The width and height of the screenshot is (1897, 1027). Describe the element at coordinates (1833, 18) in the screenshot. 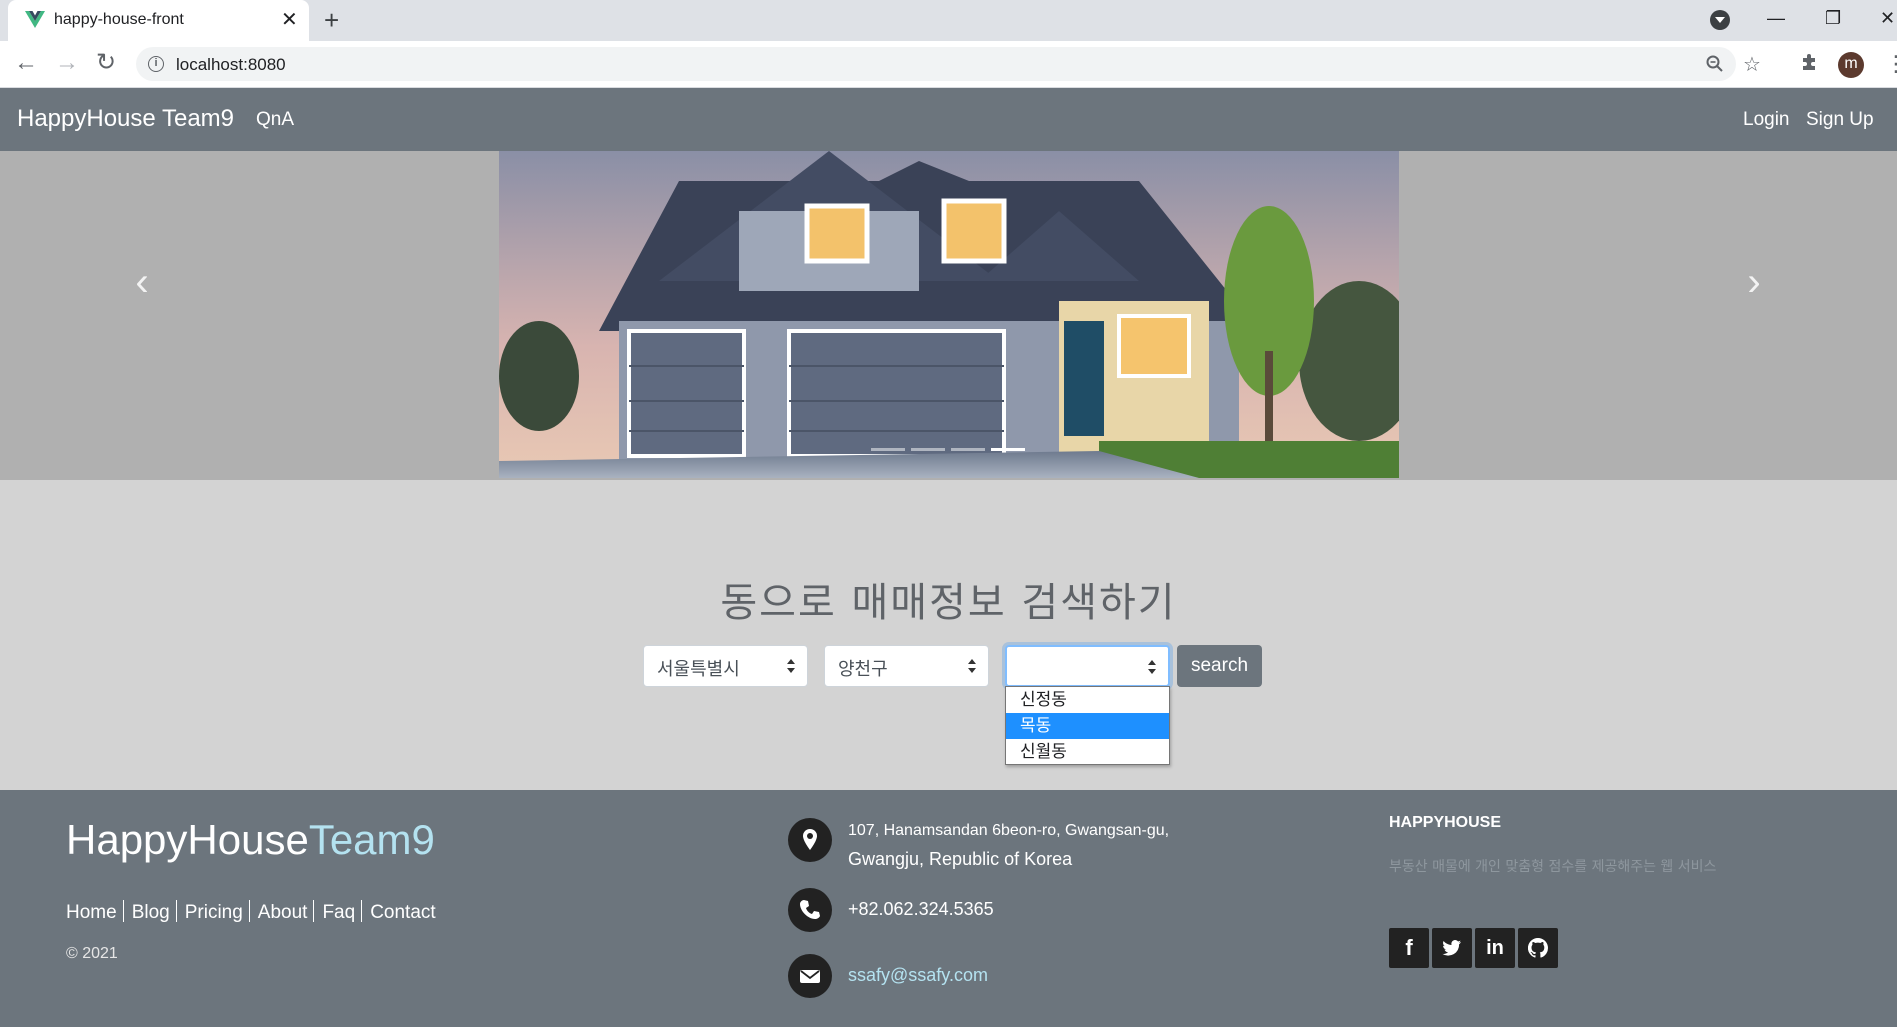

I see `restore-icon: ❐` at that location.